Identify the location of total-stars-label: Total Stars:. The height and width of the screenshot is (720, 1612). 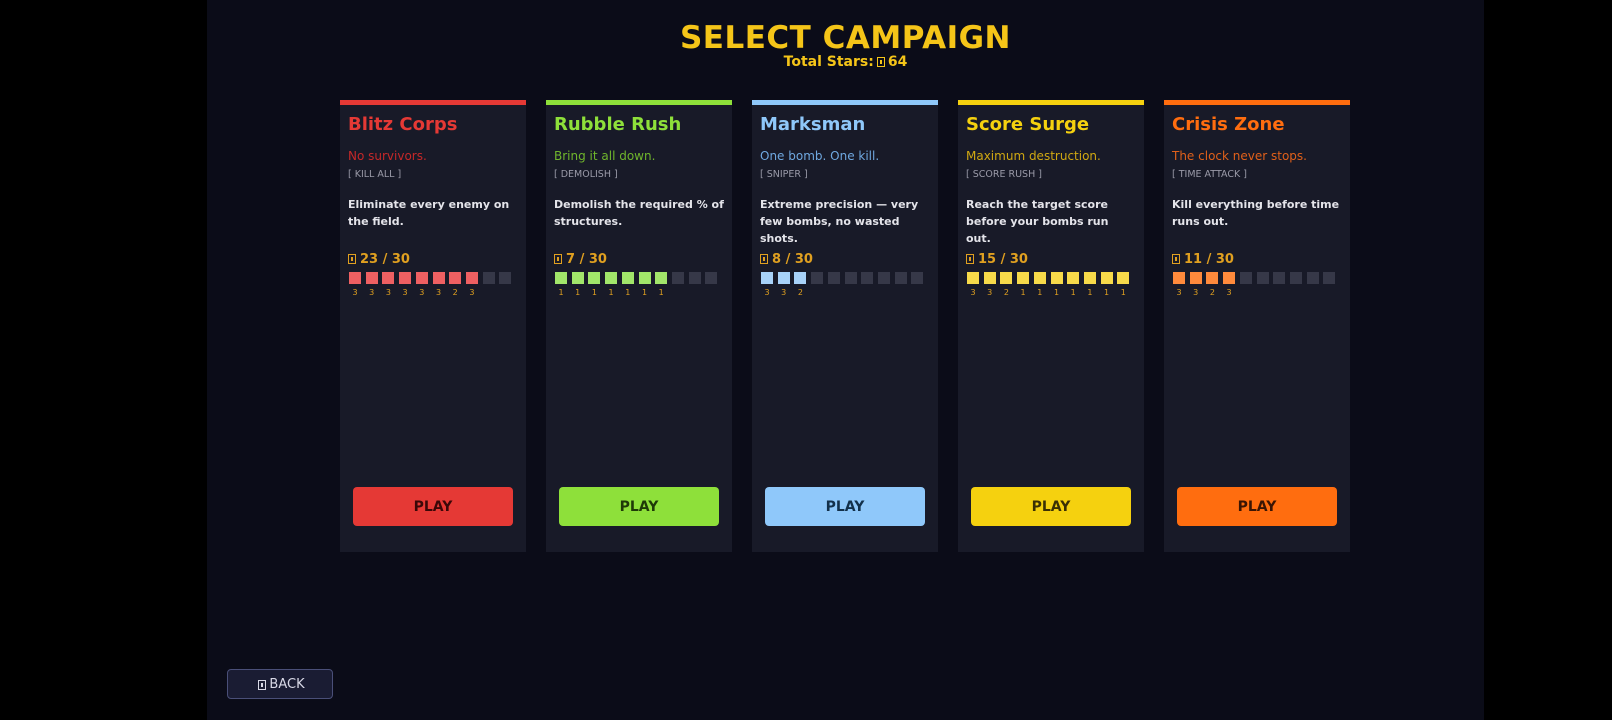
(828, 62).